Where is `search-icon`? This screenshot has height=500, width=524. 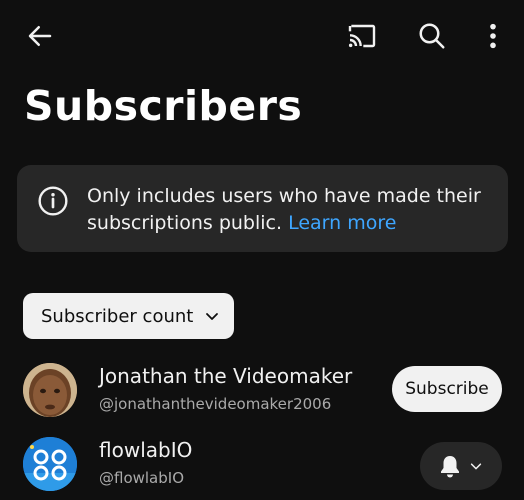
search-icon is located at coordinates (432, 36).